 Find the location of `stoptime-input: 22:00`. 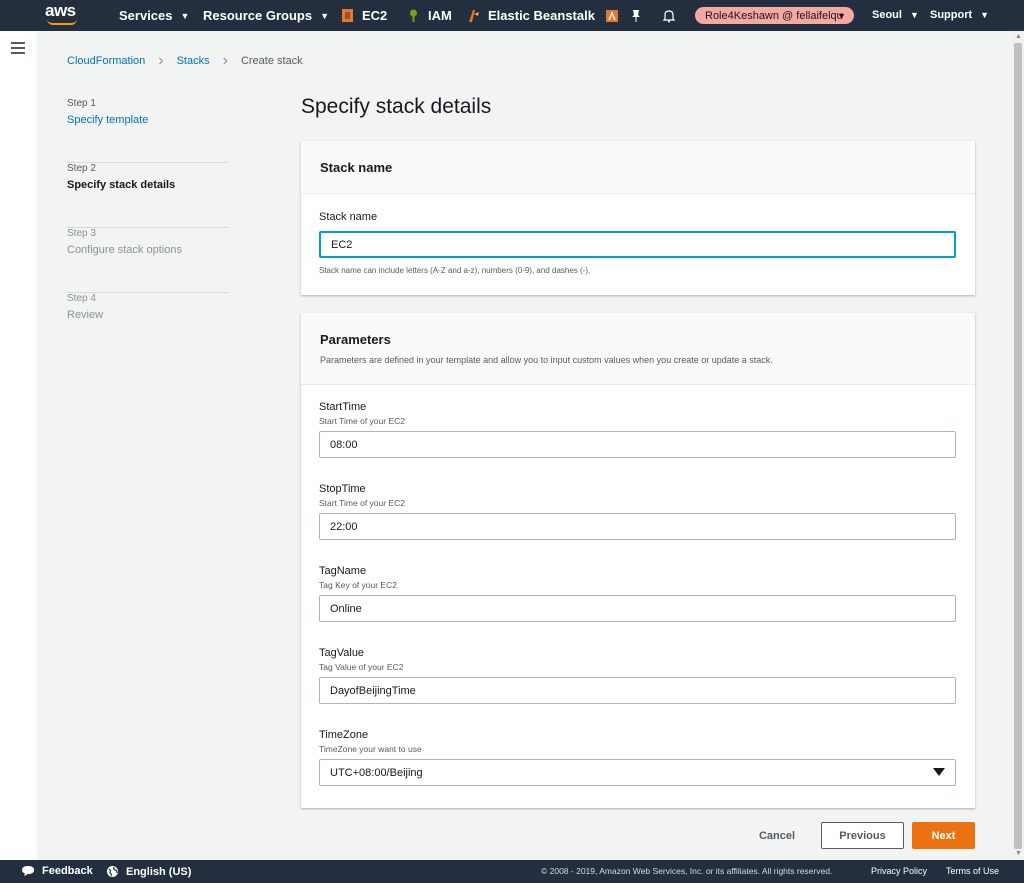

stoptime-input: 22:00 is located at coordinates (637, 526).